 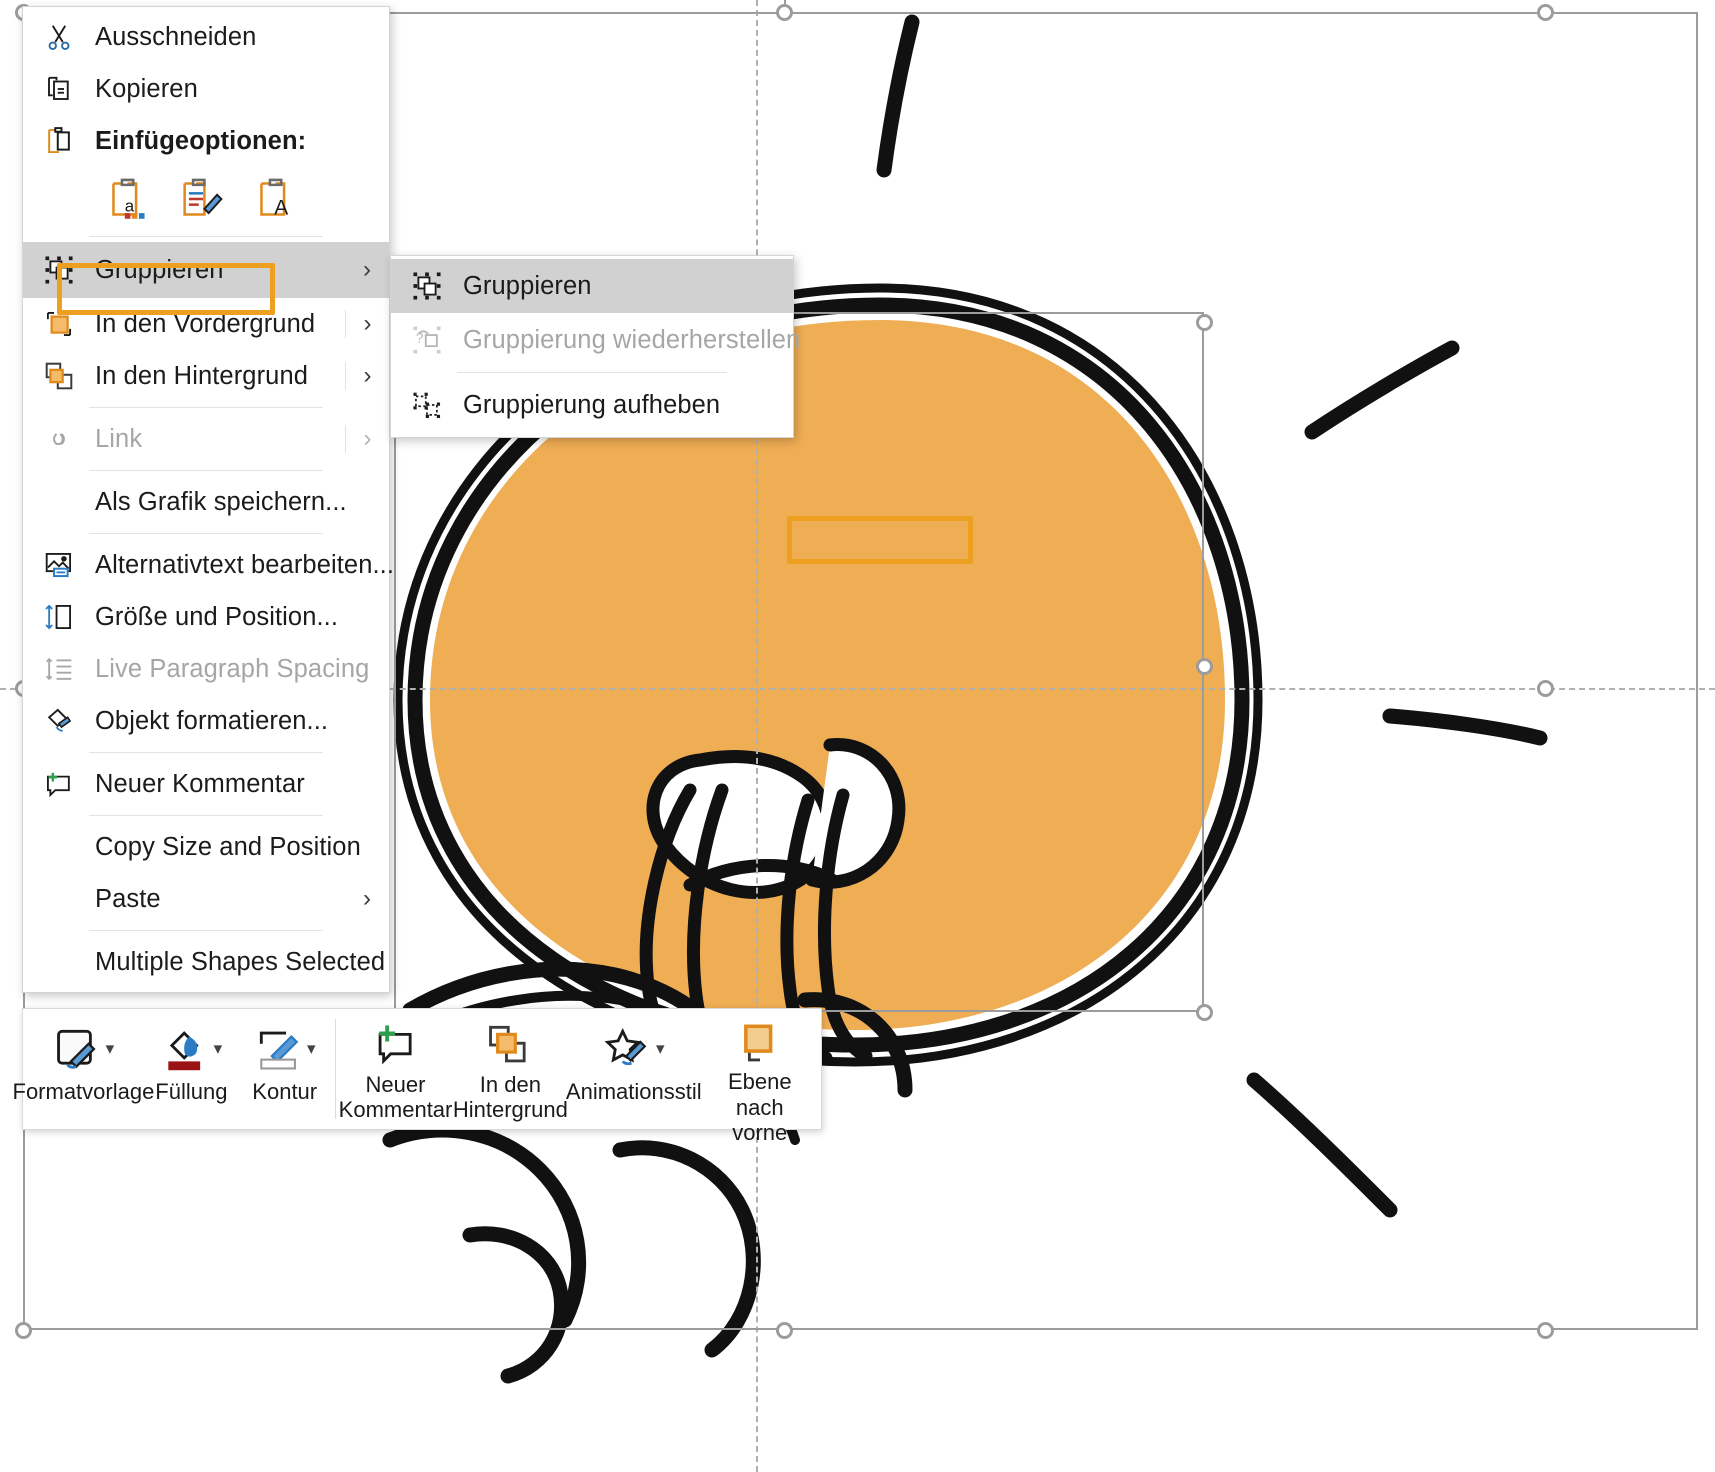 What do you see at coordinates (59, 721) in the screenshot?
I see `format-object-icon` at bounding box center [59, 721].